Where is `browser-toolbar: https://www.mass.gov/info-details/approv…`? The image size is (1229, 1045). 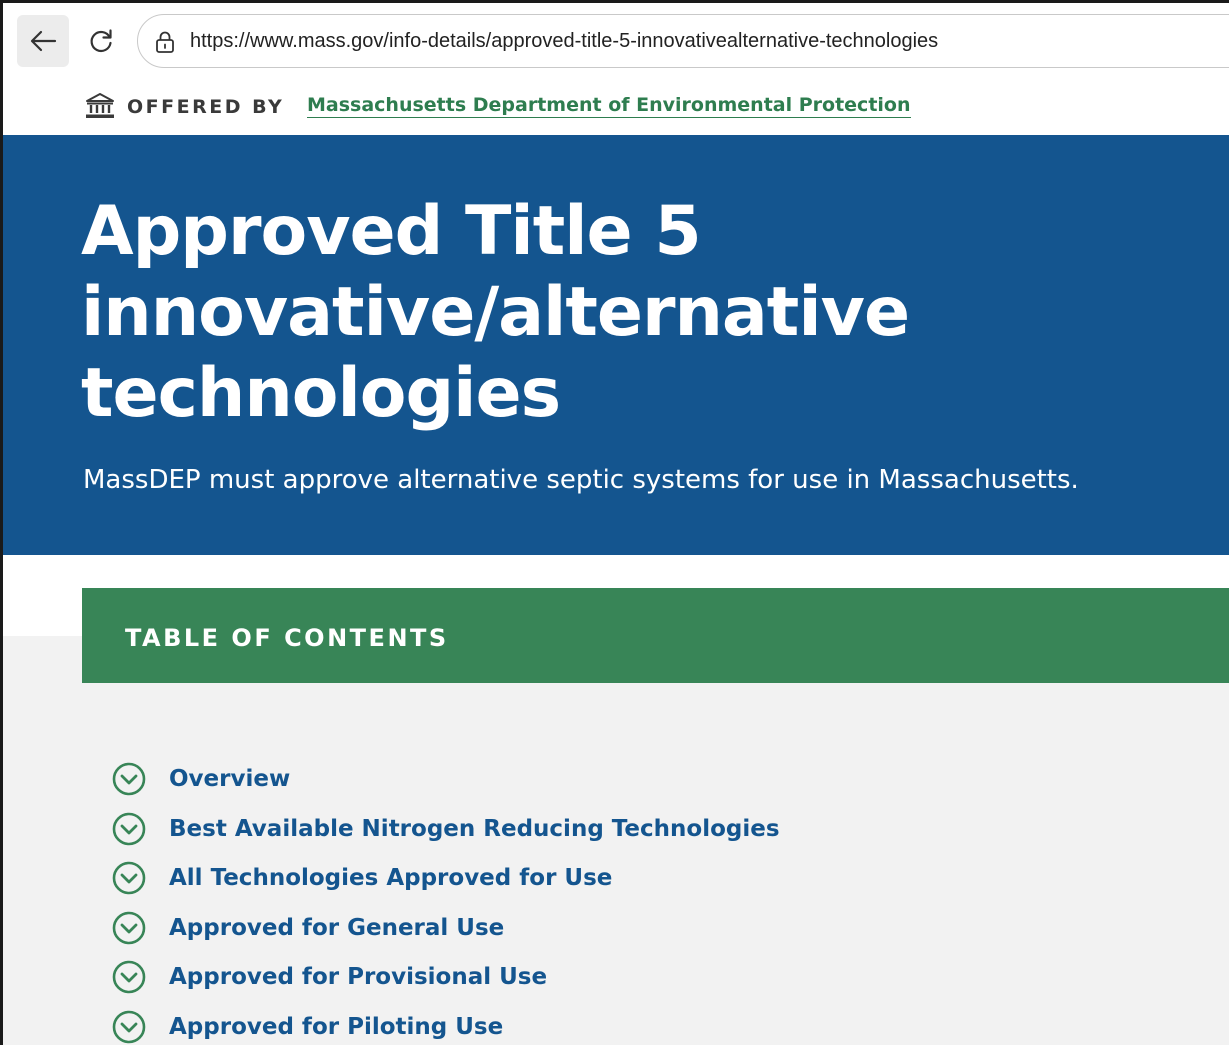
browser-toolbar: https://www.mass.gov/info-details/approv… is located at coordinates (616, 41).